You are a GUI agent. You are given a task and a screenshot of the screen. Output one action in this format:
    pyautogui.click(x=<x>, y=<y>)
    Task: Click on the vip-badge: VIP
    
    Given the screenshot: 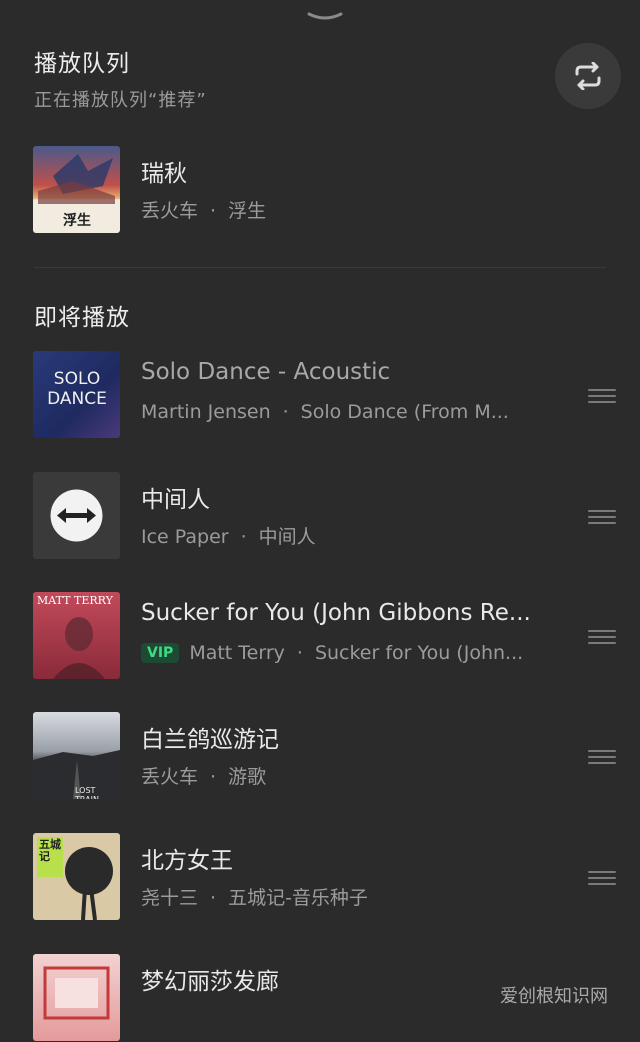 What is the action you would take?
    pyautogui.click(x=160, y=653)
    